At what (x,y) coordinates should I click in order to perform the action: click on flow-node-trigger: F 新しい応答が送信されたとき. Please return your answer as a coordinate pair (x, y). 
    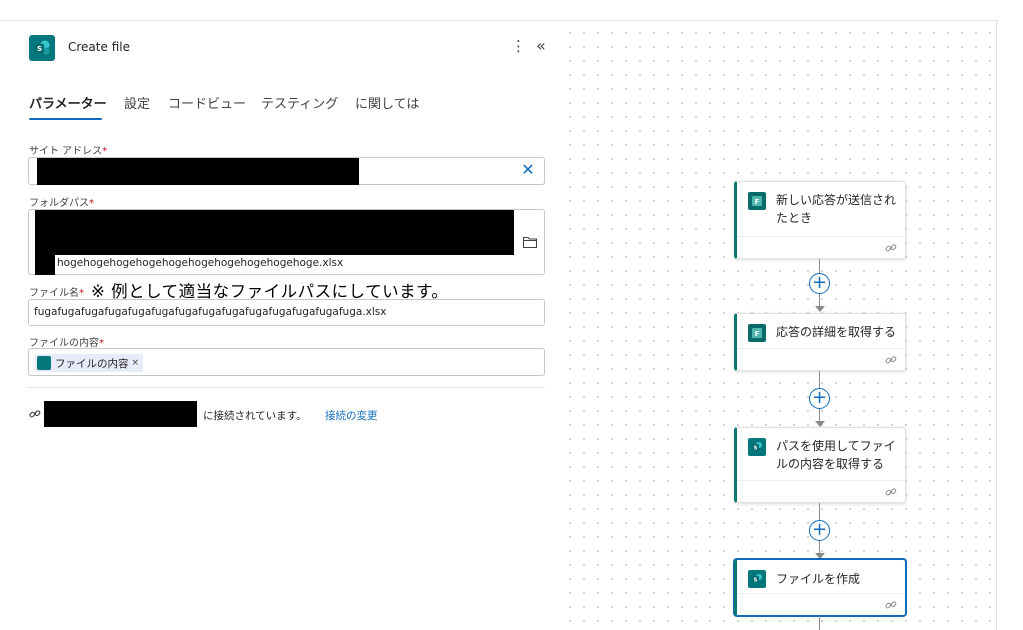
    Looking at the image, I should click on (820, 220).